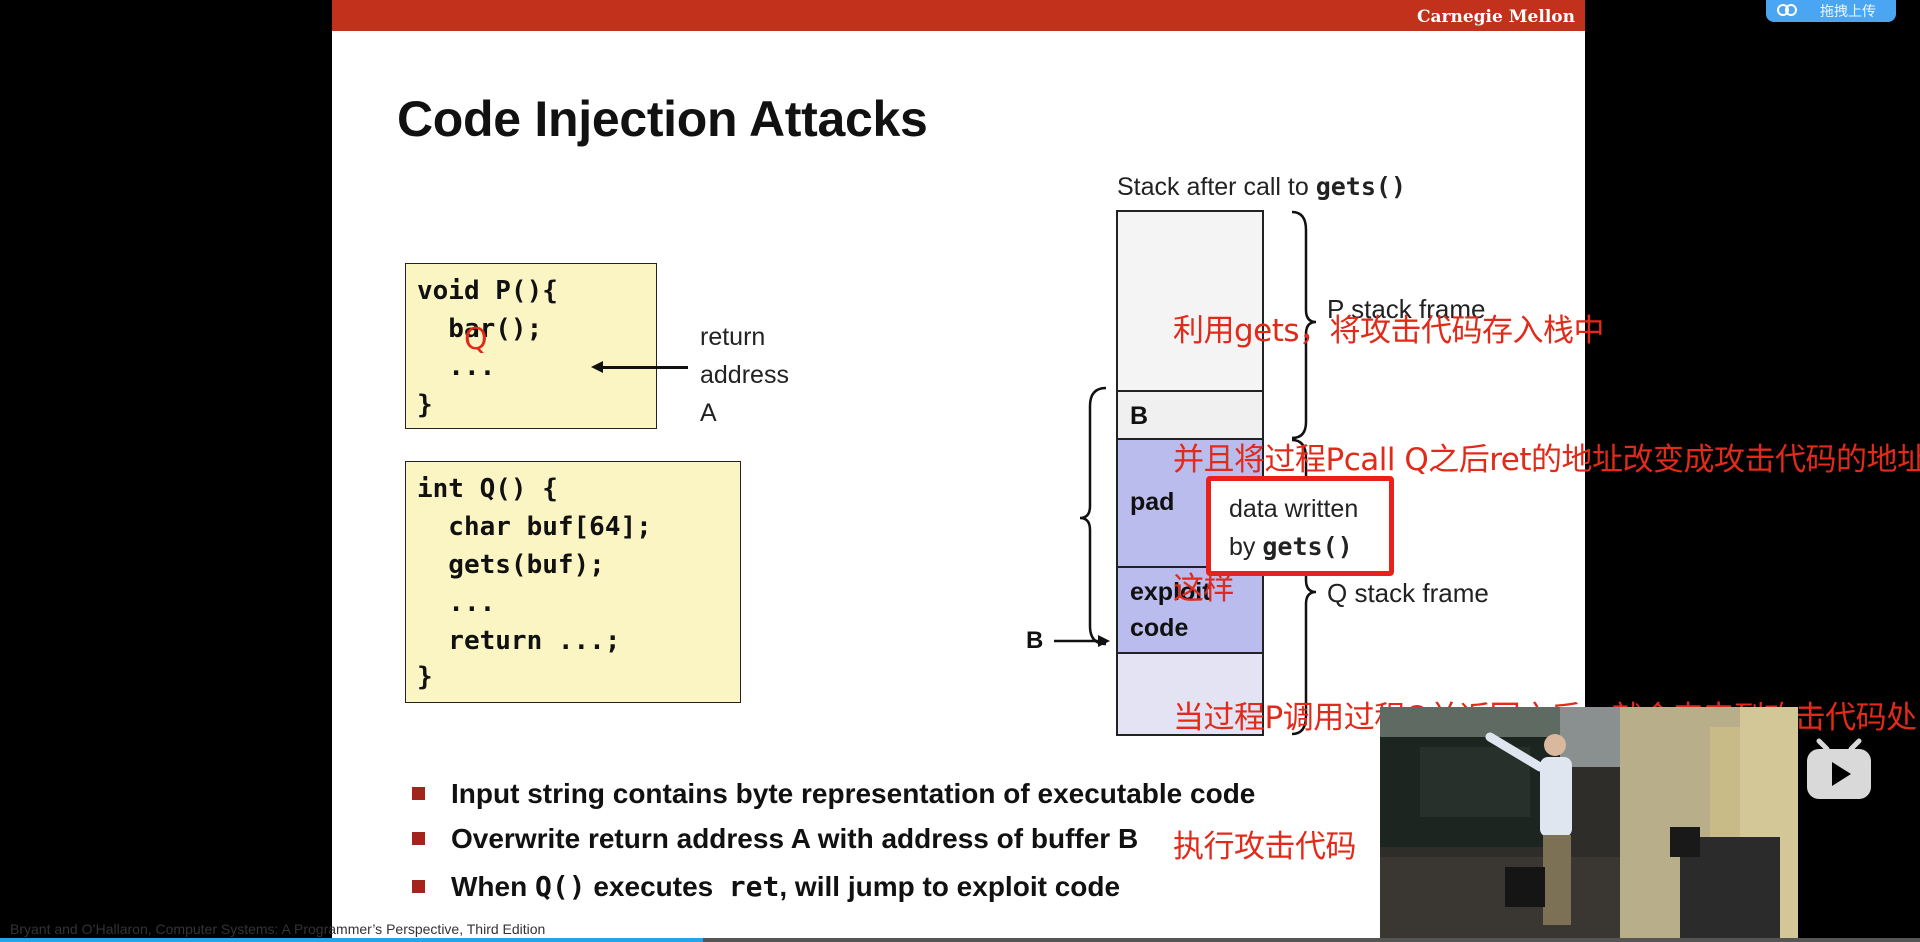 The height and width of the screenshot is (942, 1920). What do you see at coordinates (754, 886) in the screenshot?
I see `bullet-code: ret` at bounding box center [754, 886].